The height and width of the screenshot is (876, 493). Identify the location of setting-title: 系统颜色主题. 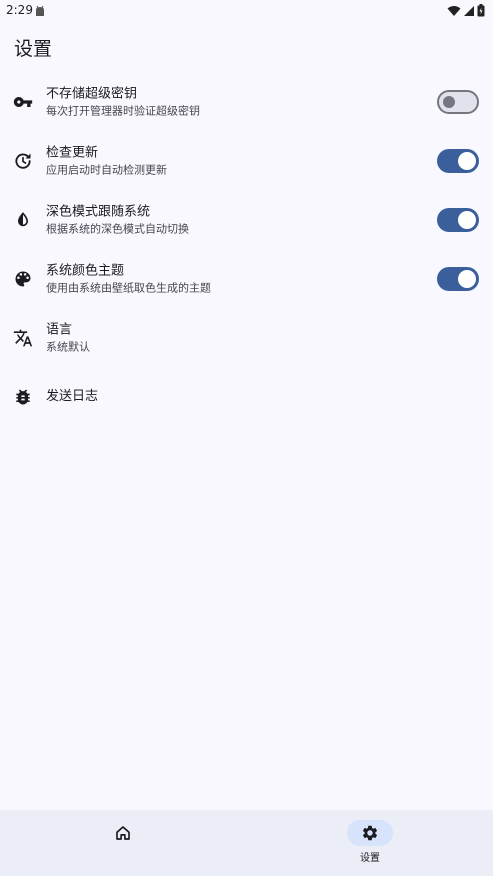
(85, 270).